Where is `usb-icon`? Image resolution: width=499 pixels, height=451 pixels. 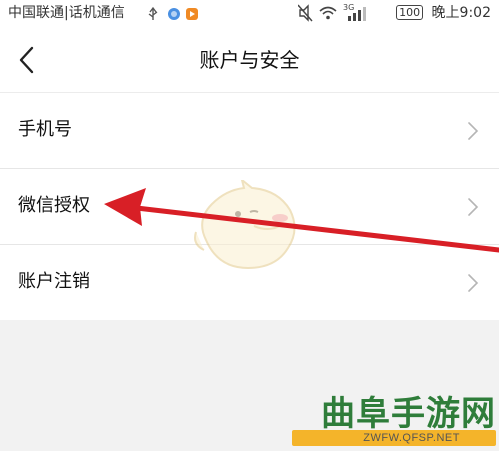 usb-icon is located at coordinates (153, 13).